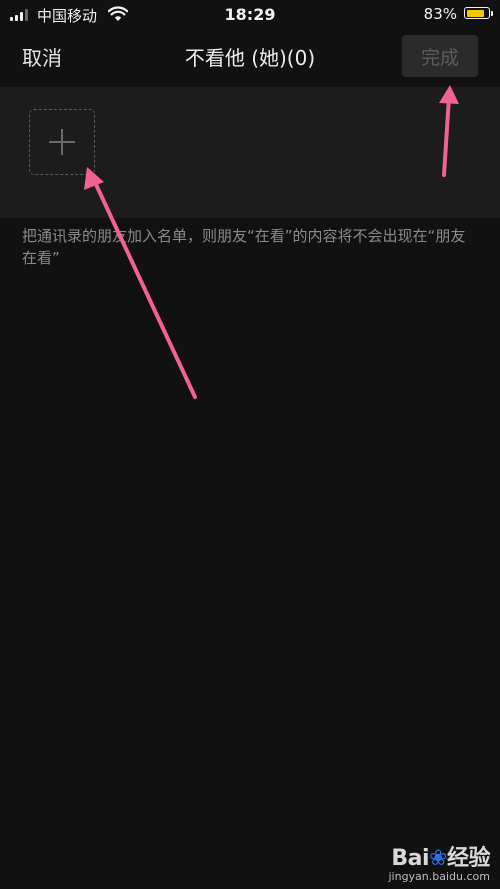 The height and width of the screenshot is (889, 500). I want to click on watermark-url: jingyan.baidu.com, so click(439, 876).